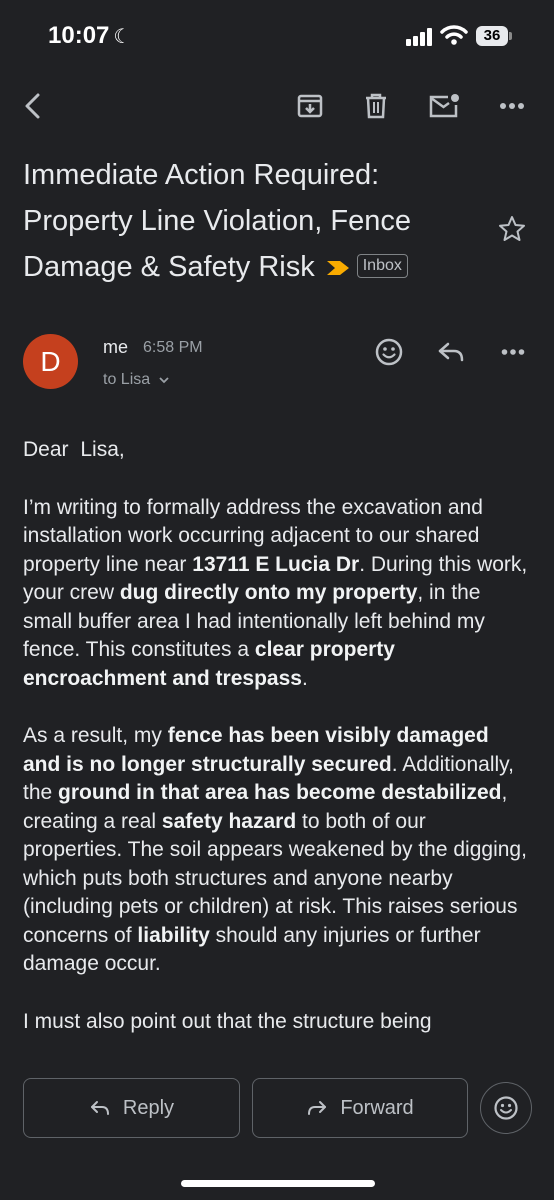  Describe the element at coordinates (268, 592) in the screenshot. I see `emphasis-text: dug directly onto my property` at that location.